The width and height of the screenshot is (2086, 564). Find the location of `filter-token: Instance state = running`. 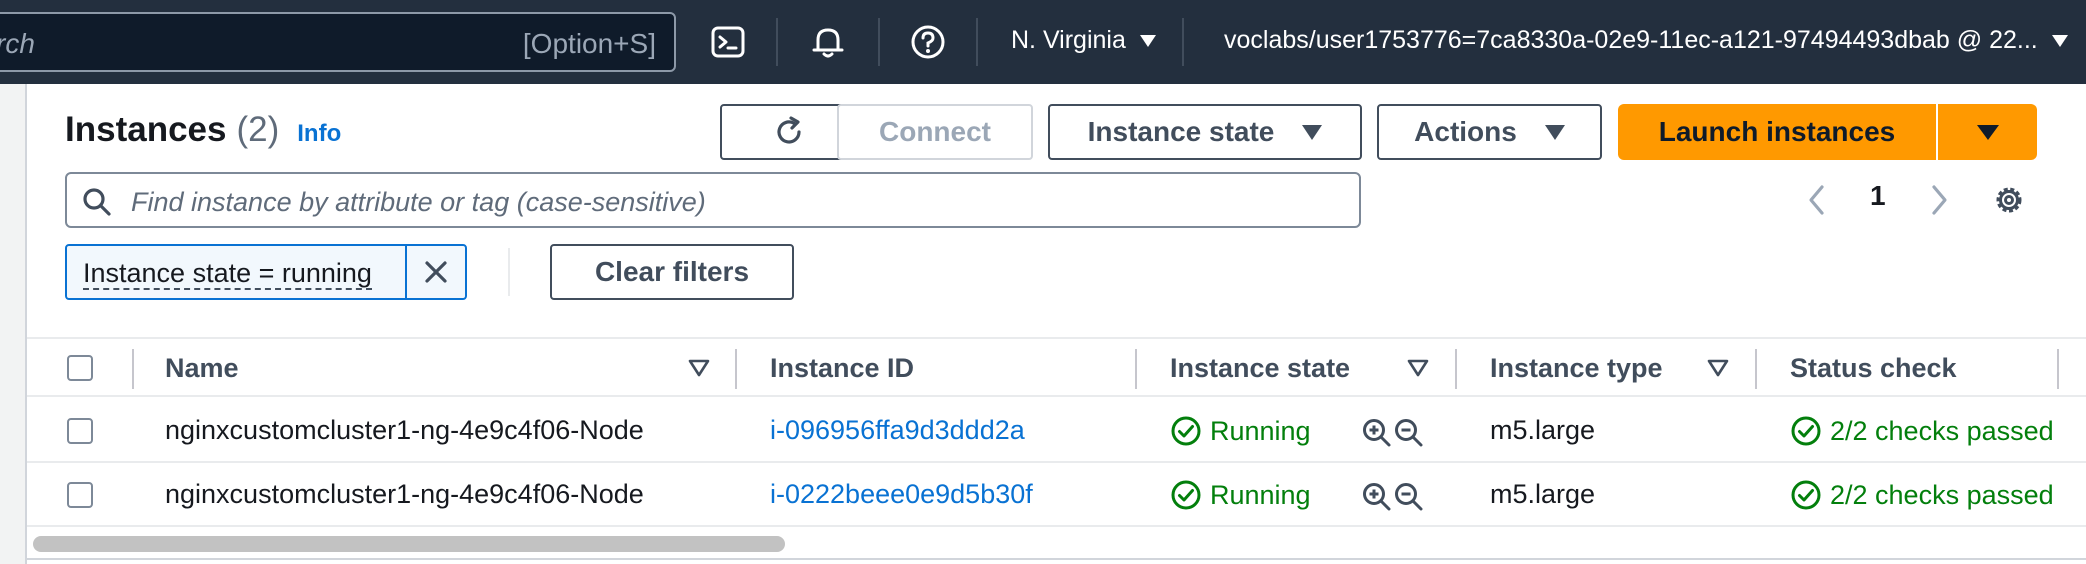

filter-token: Instance state = running is located at coordinates (266, 272).